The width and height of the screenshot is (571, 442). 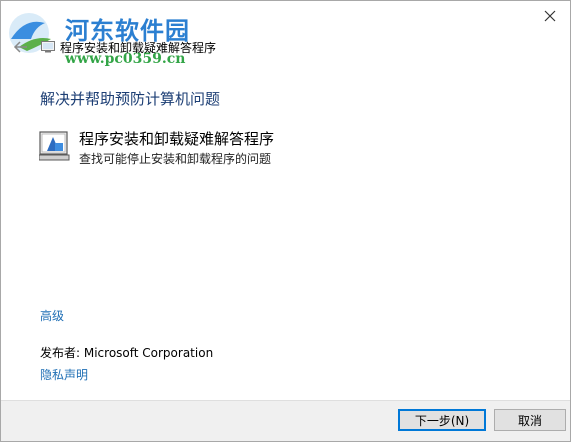 What do you see at coordinates (249, 150) in the screenshot?
I see `troubleshooter-option: 程序安装和卸载疑难解答程序 查找可能停止安装和卸载程序的问题` at bounding box center [249, 150].